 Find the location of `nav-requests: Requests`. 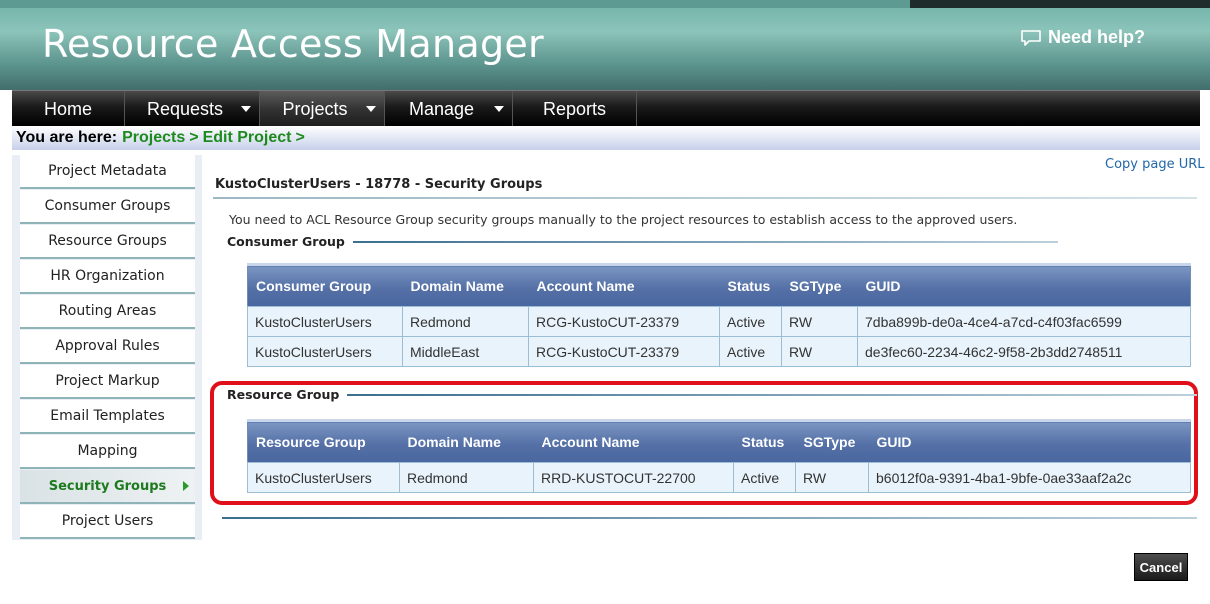

nav-requests: Requests is located at coordinates (192, 109).